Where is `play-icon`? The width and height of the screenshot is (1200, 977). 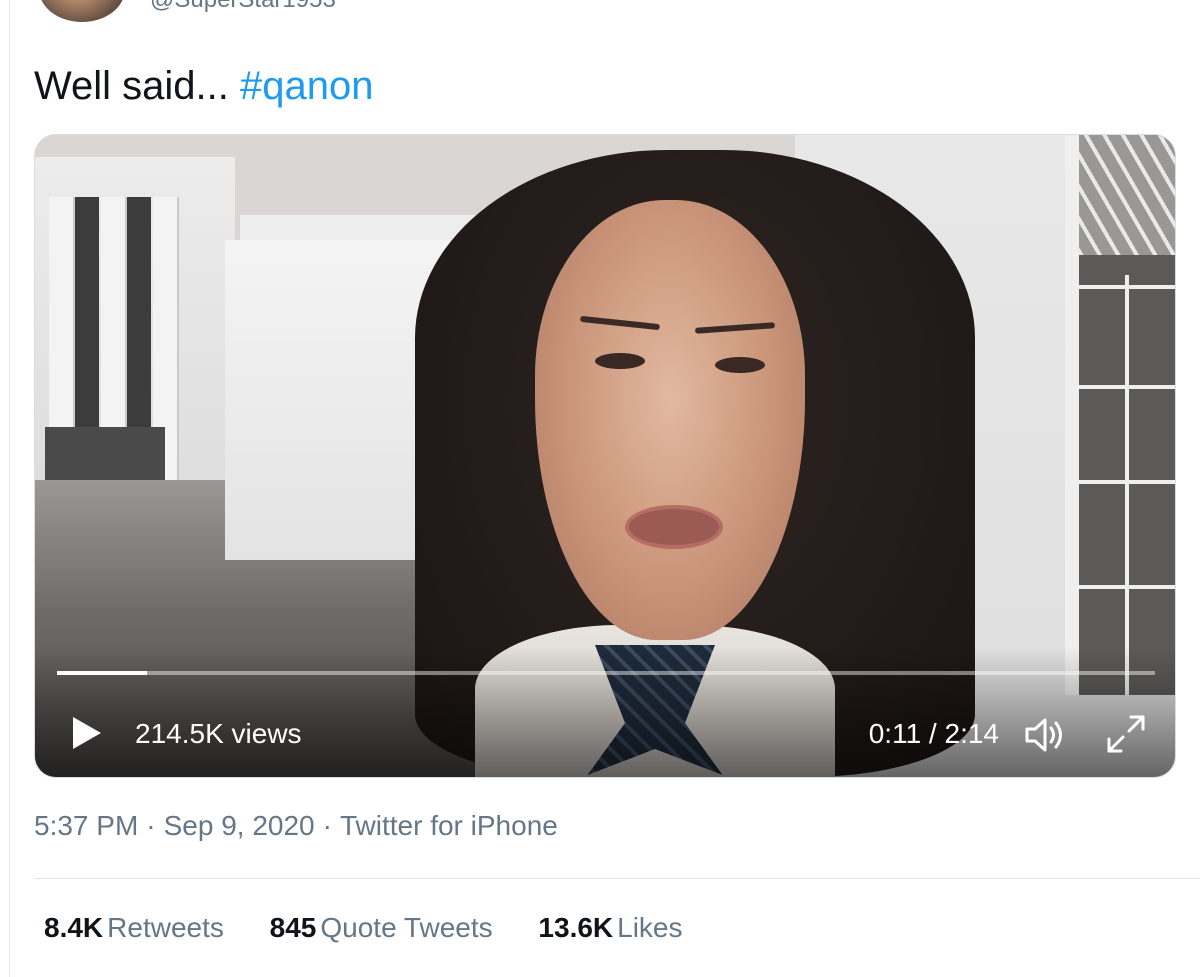
play-icon is located at coordinates (87, 733).